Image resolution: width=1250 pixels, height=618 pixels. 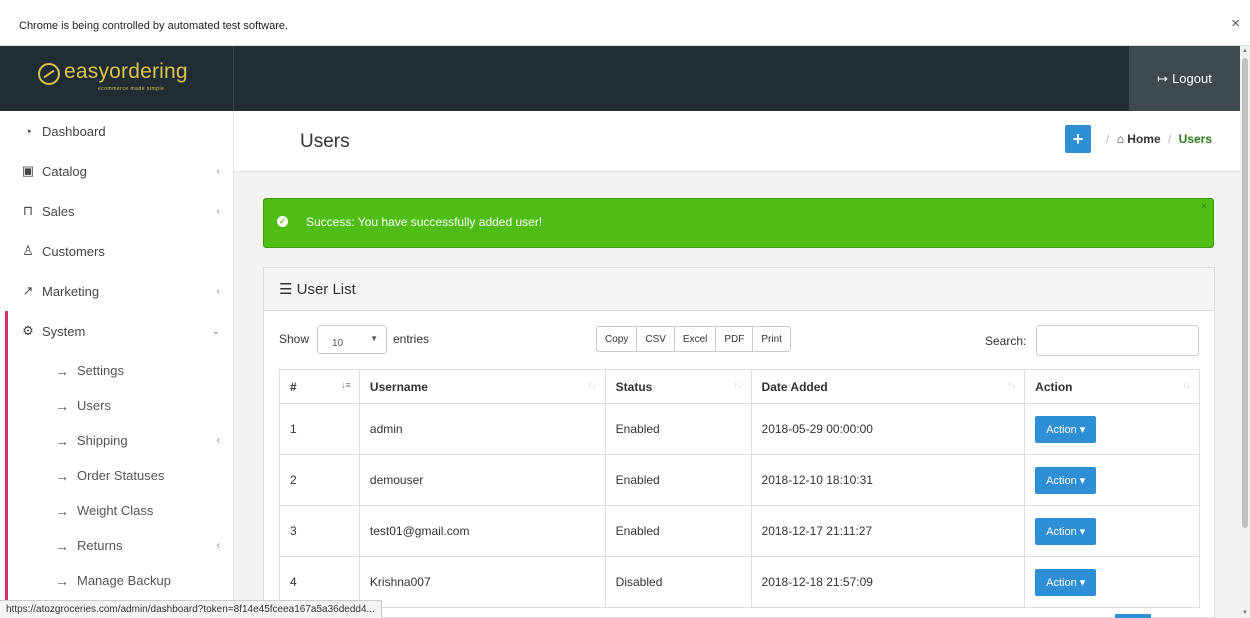 What do you see at coordinates (116, 171) in the screenshot?
I see `sidebar-item-catalog: ▣ Catalog ‹` at bounding box center [116, 171].